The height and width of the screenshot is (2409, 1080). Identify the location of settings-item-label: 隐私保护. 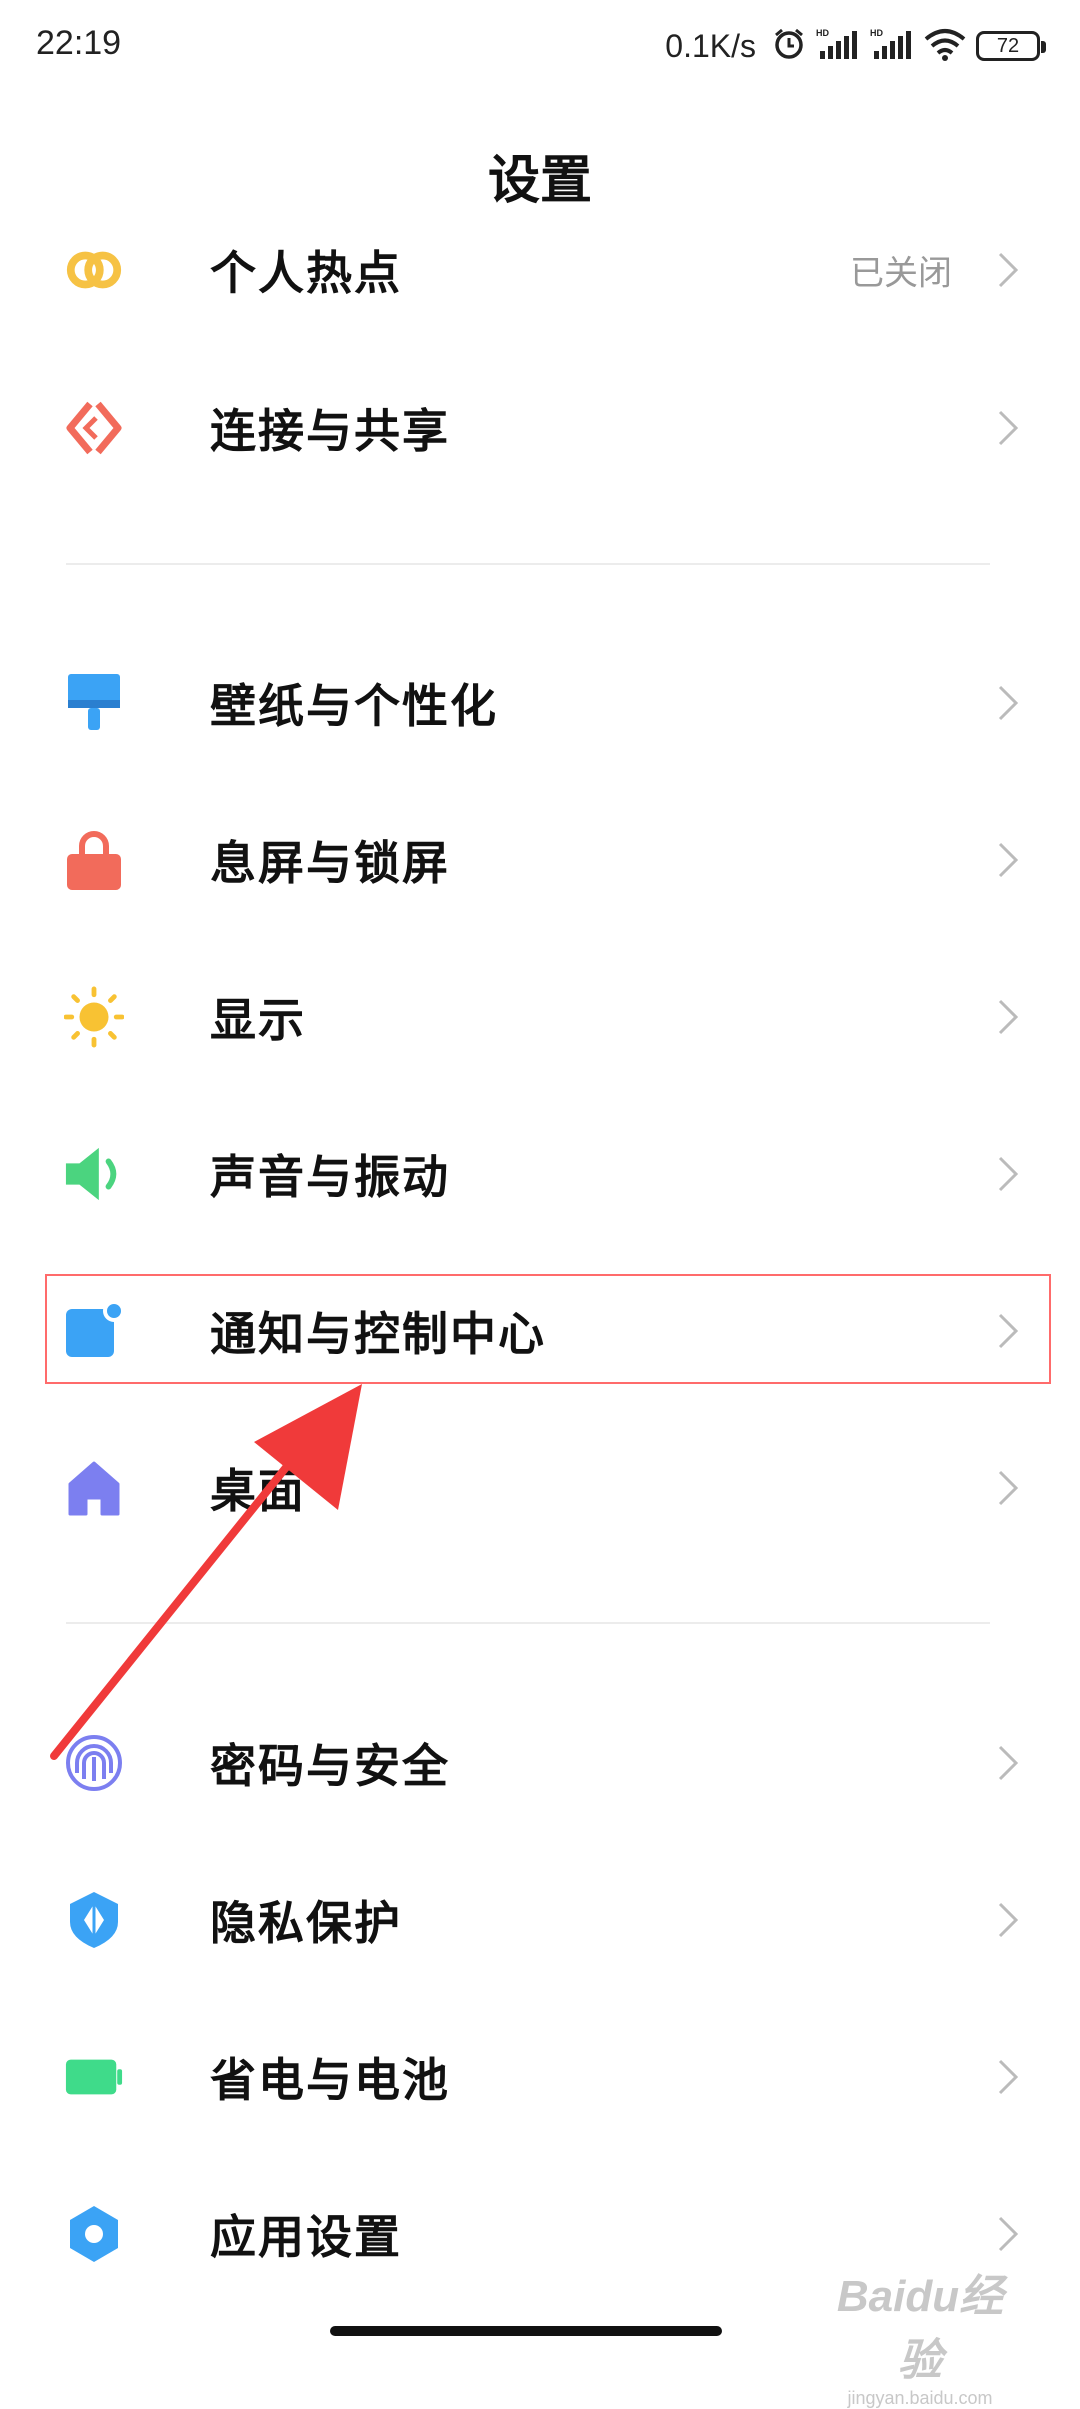
(306, 1923).